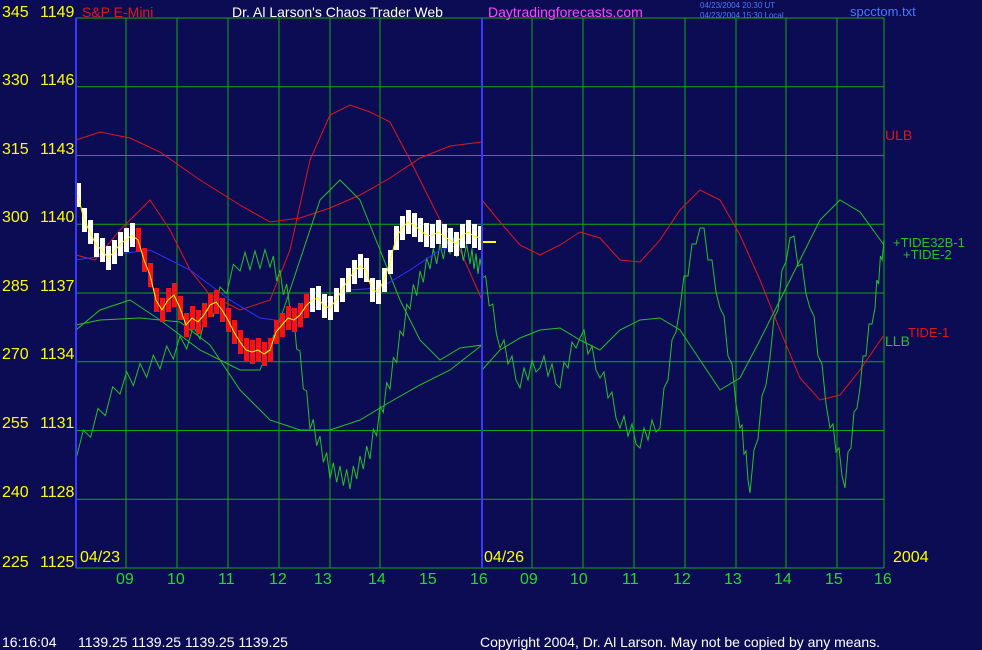  What do you see at coordinates (57, 492) in the screenshot?
I see `y-tick-price: 1128` at bounding box center [57, 492].